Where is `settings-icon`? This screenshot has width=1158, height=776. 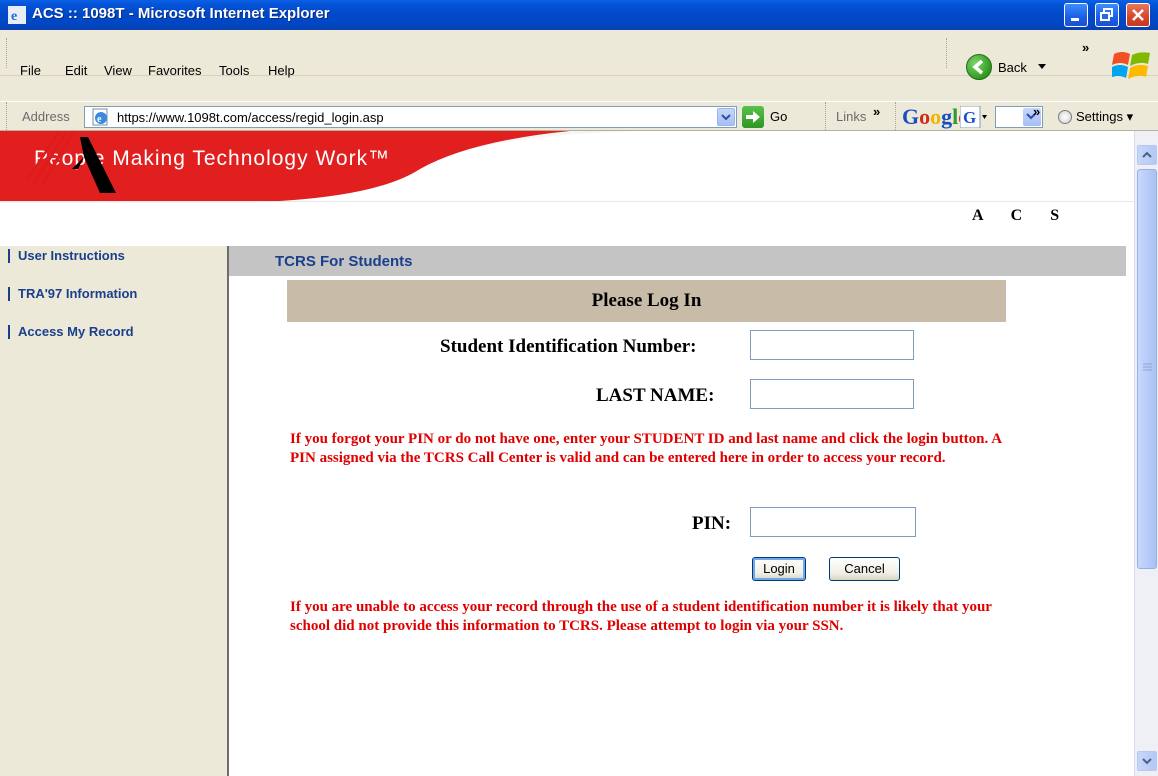
settings-icon is located at coordinates (1065, 117).